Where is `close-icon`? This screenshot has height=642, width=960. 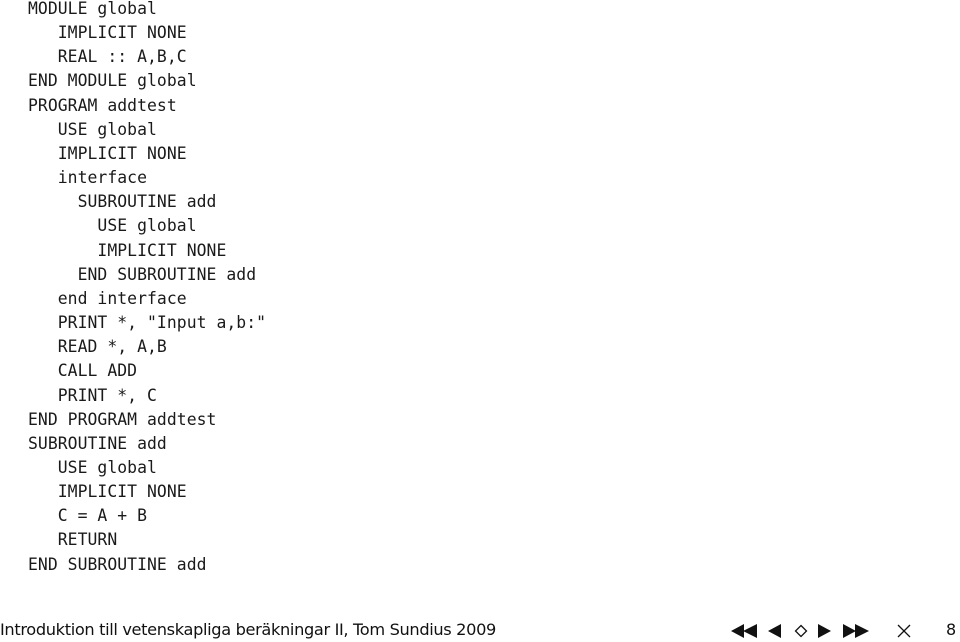
close-icon is located at coordinates (904, 631).